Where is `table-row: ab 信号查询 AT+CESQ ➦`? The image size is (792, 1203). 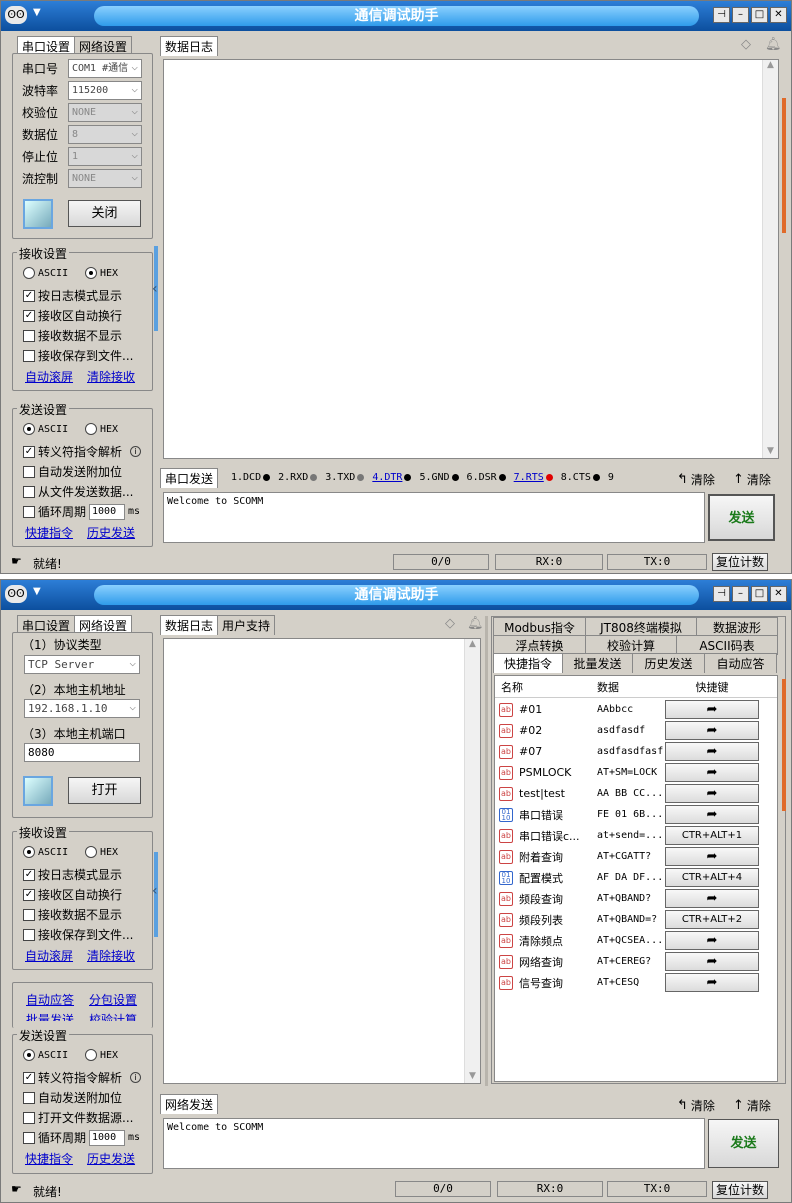
table-row: ab 信号查询 AT+CESQ ➦ is located at coordinates (636, 982).